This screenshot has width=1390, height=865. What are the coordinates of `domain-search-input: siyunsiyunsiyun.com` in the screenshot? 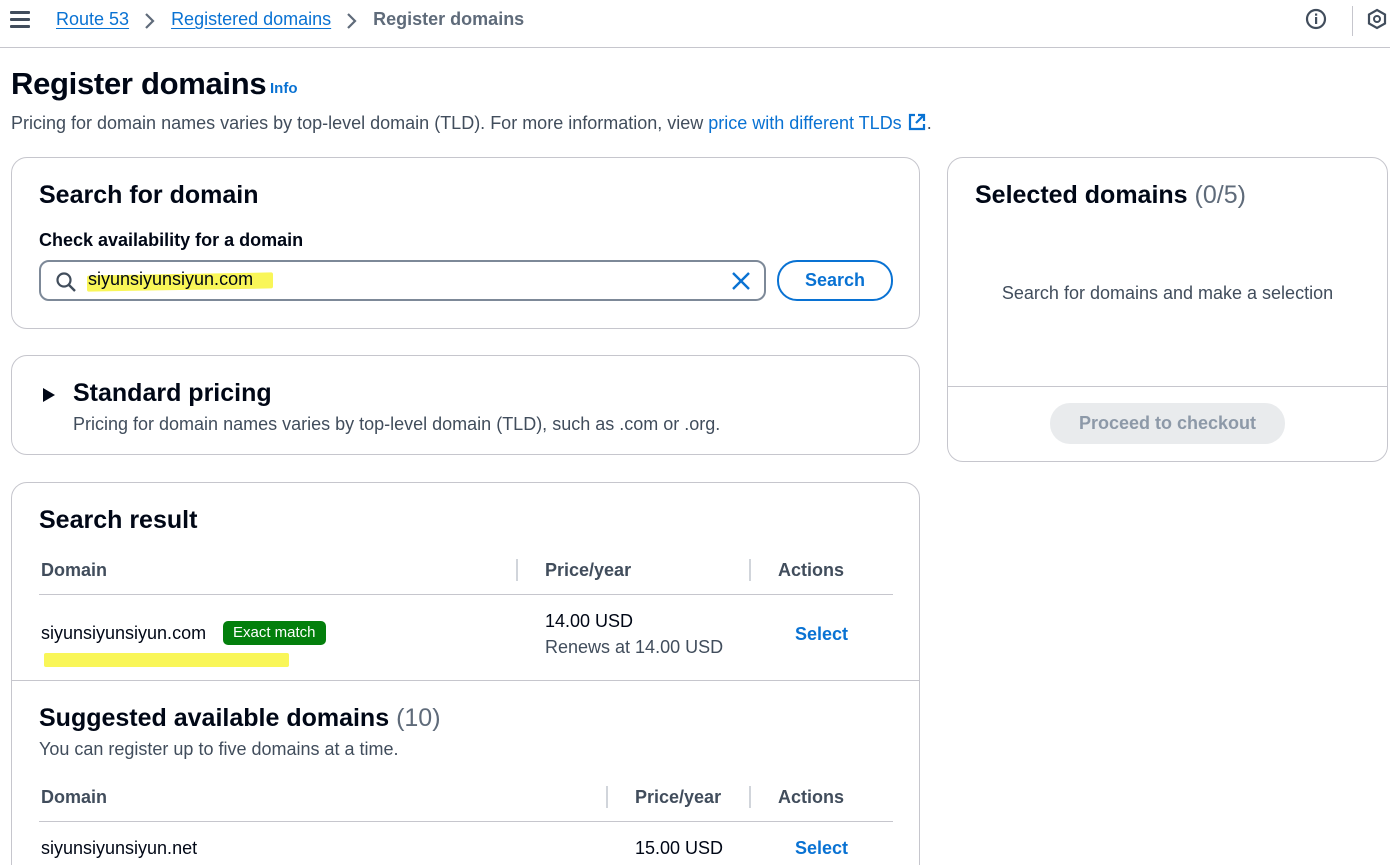 It's located at (402, 280).